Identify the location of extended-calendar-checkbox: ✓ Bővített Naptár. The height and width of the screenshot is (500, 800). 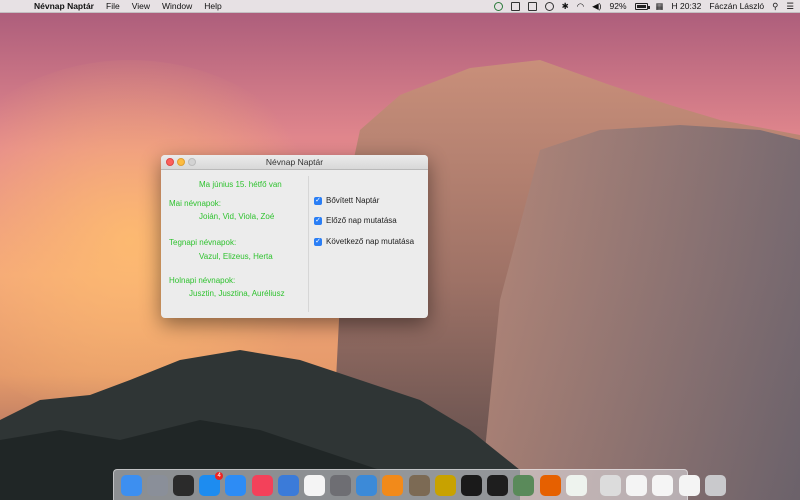
(346, 200).